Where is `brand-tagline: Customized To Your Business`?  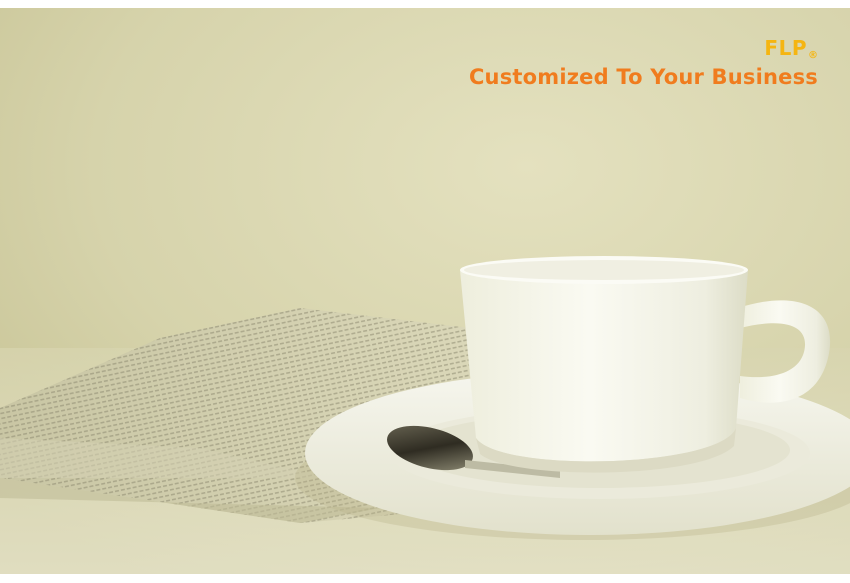 brand-tagline: Customized To Your Business is located at coordinates (643, 77).